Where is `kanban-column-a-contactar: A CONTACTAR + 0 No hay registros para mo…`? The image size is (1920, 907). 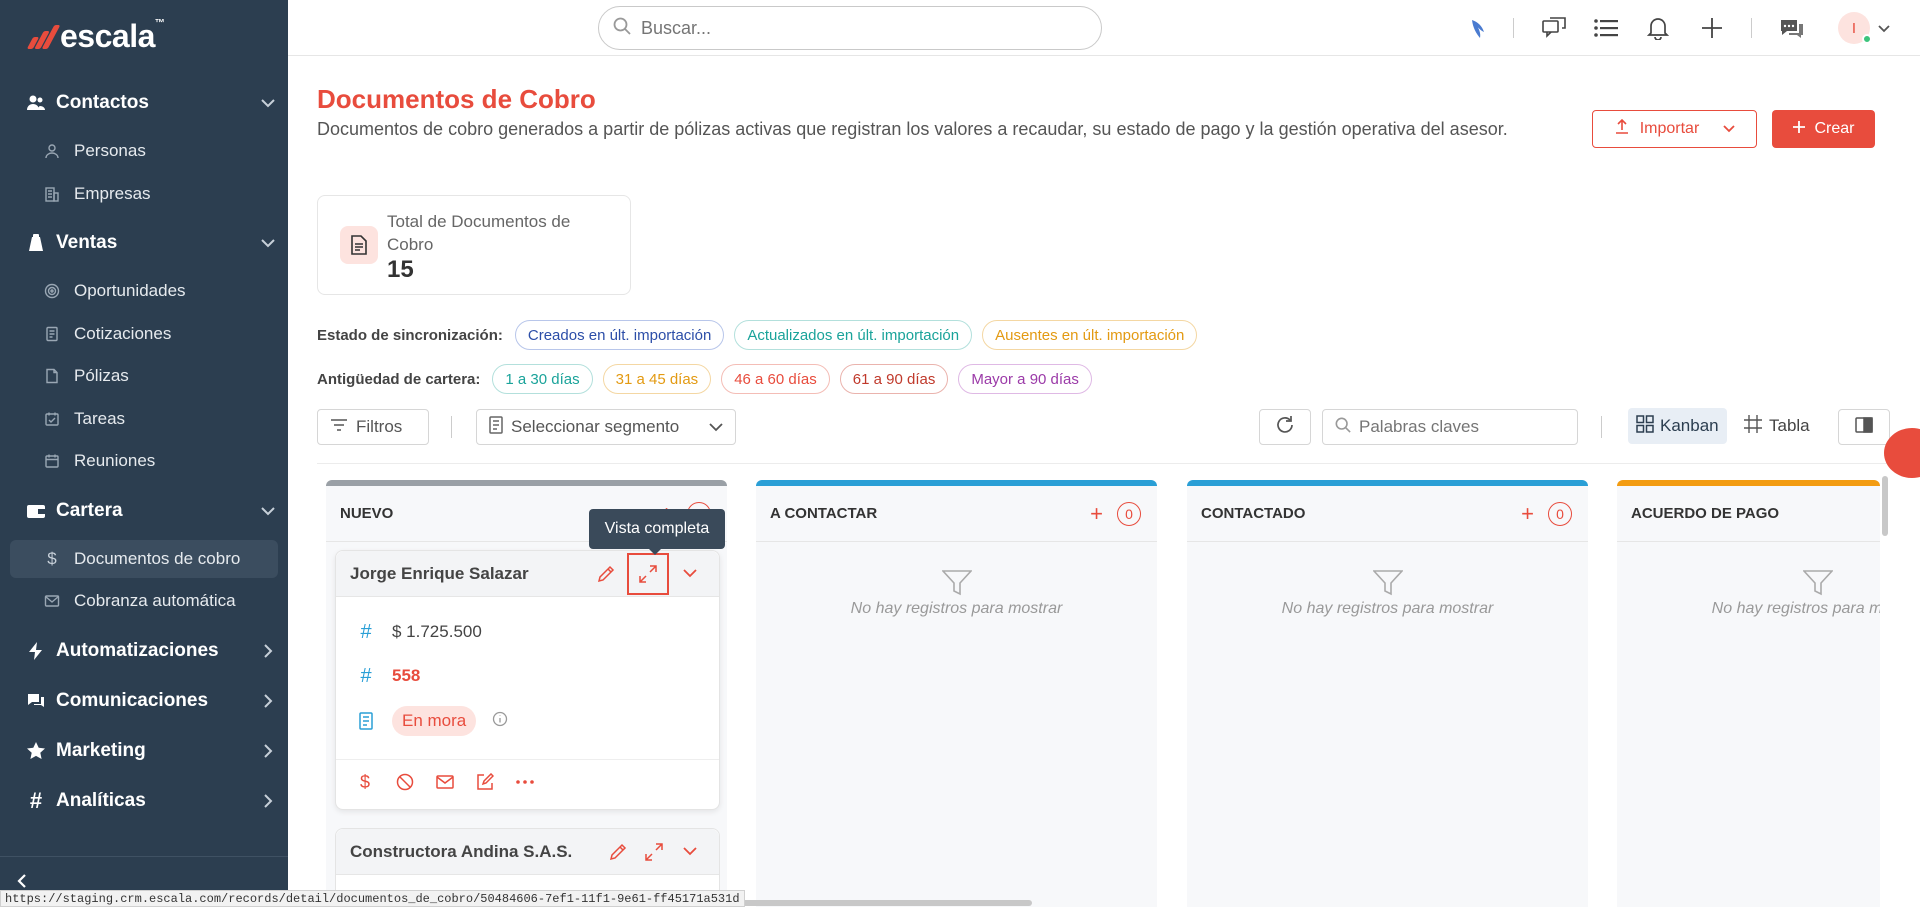 kanban-column-a-contactar: A CONTACTAR + 0 No hay registros para mo… is located at coordinates (956, 693).